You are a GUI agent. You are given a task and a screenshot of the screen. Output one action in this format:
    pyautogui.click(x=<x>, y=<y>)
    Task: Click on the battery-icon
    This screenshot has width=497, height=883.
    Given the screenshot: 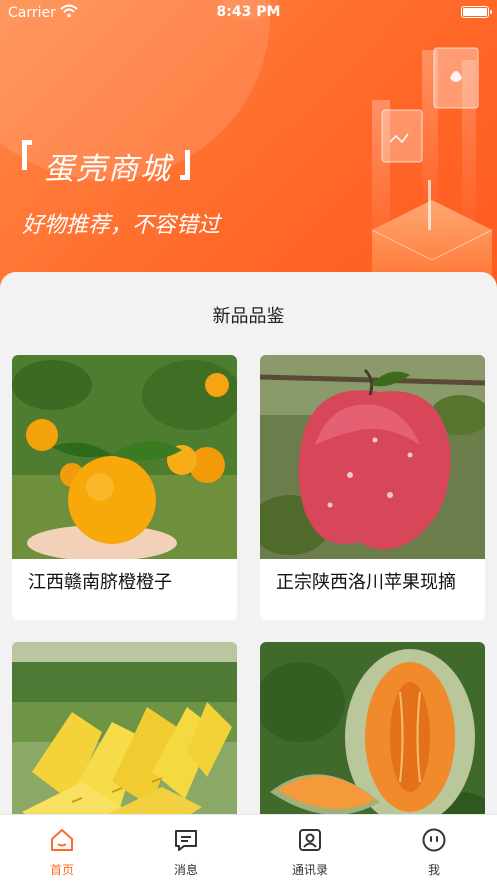 What is the action you would take?
    pyautogui.click(x=476, y=12)
    